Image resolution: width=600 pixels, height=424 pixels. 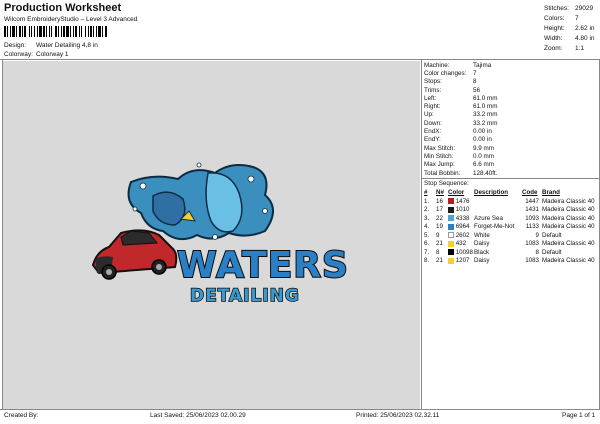 What do you see at coordinates (512, 140) in the screenshot?
I see `property-row: EndY: 0.00 in` at bounding box center [512, 140].